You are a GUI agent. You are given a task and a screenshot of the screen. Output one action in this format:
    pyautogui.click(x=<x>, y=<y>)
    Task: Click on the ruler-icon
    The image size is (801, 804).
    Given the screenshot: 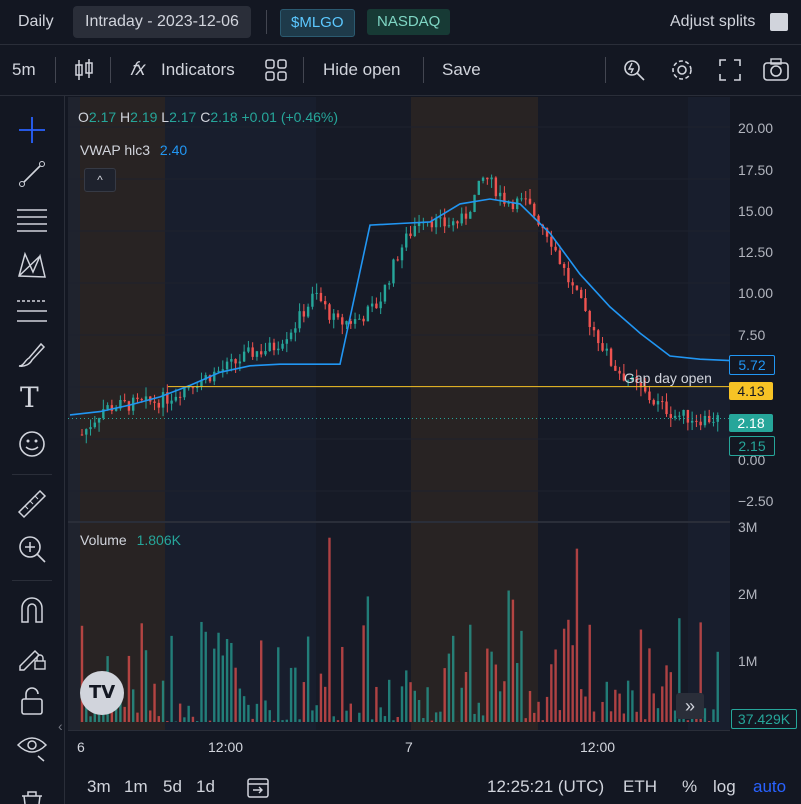 What is the action you would take?
    pyautogui.click(x=32, y=504)
    